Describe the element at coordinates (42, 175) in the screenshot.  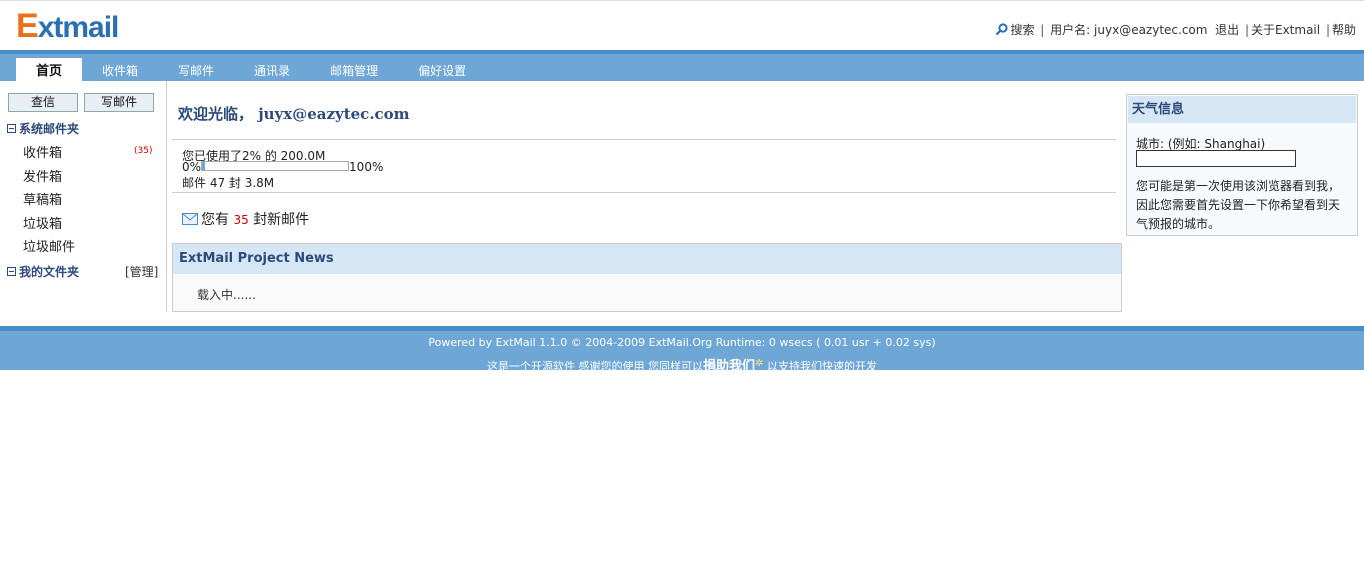
I see `sidebar-item-sent: 发件箱` at that location.